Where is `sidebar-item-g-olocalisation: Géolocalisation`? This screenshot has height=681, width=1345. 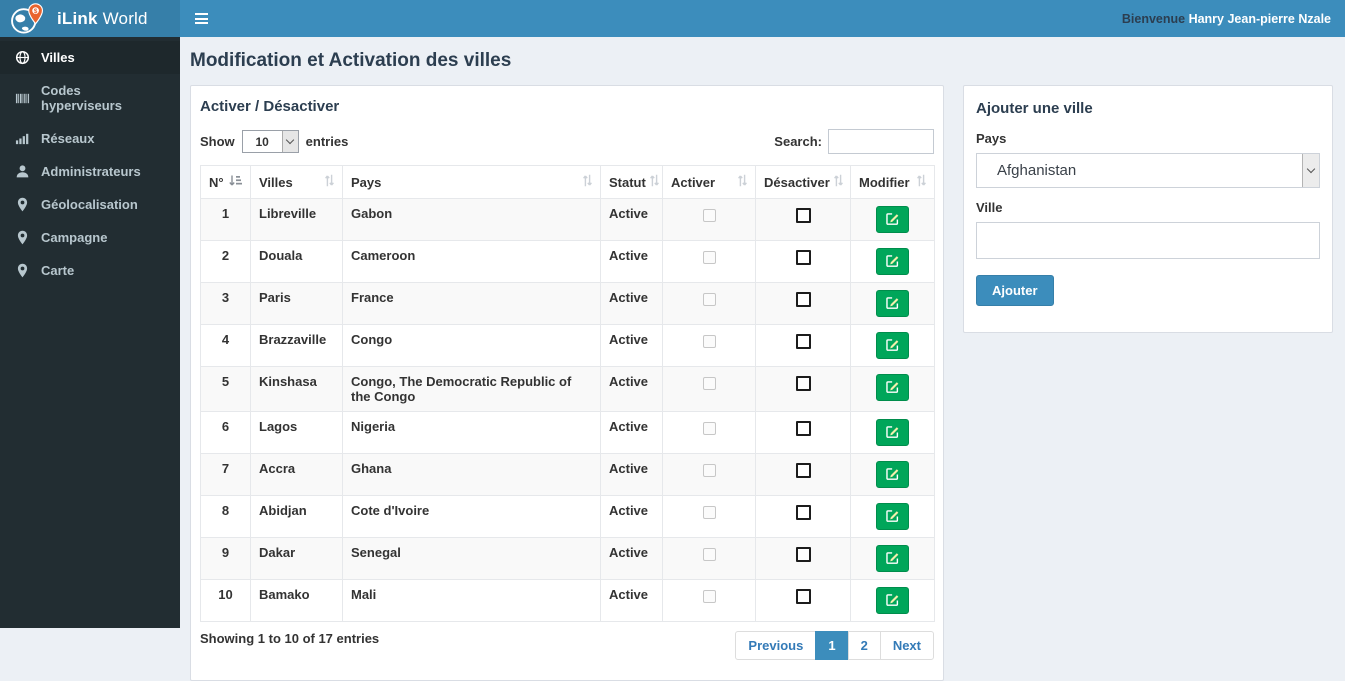
sidebar-item-g-olocalisation: Géolocalisation is located at coordinates (90, 204).